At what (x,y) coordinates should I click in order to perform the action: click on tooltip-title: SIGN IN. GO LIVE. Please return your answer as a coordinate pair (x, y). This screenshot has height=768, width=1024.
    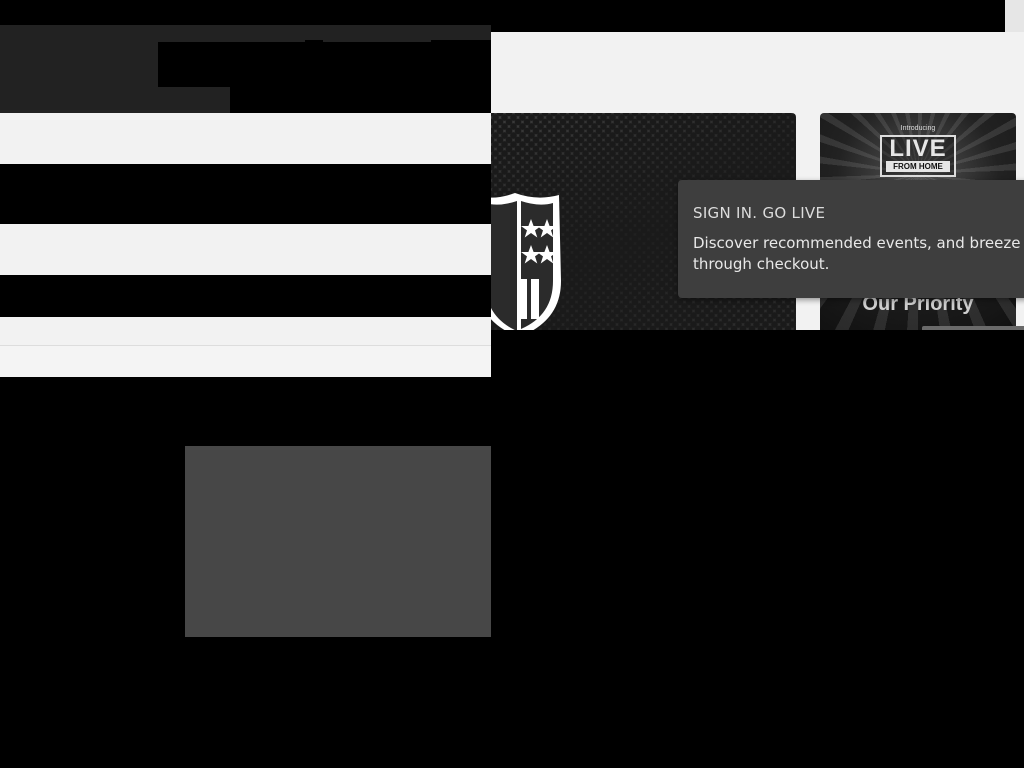
    Looking at the image, I should click on (759, 213).